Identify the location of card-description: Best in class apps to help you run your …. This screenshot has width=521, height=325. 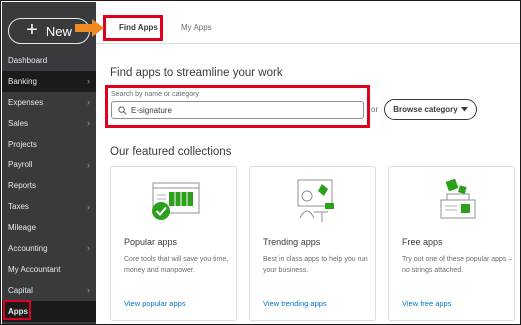
(315, 265).